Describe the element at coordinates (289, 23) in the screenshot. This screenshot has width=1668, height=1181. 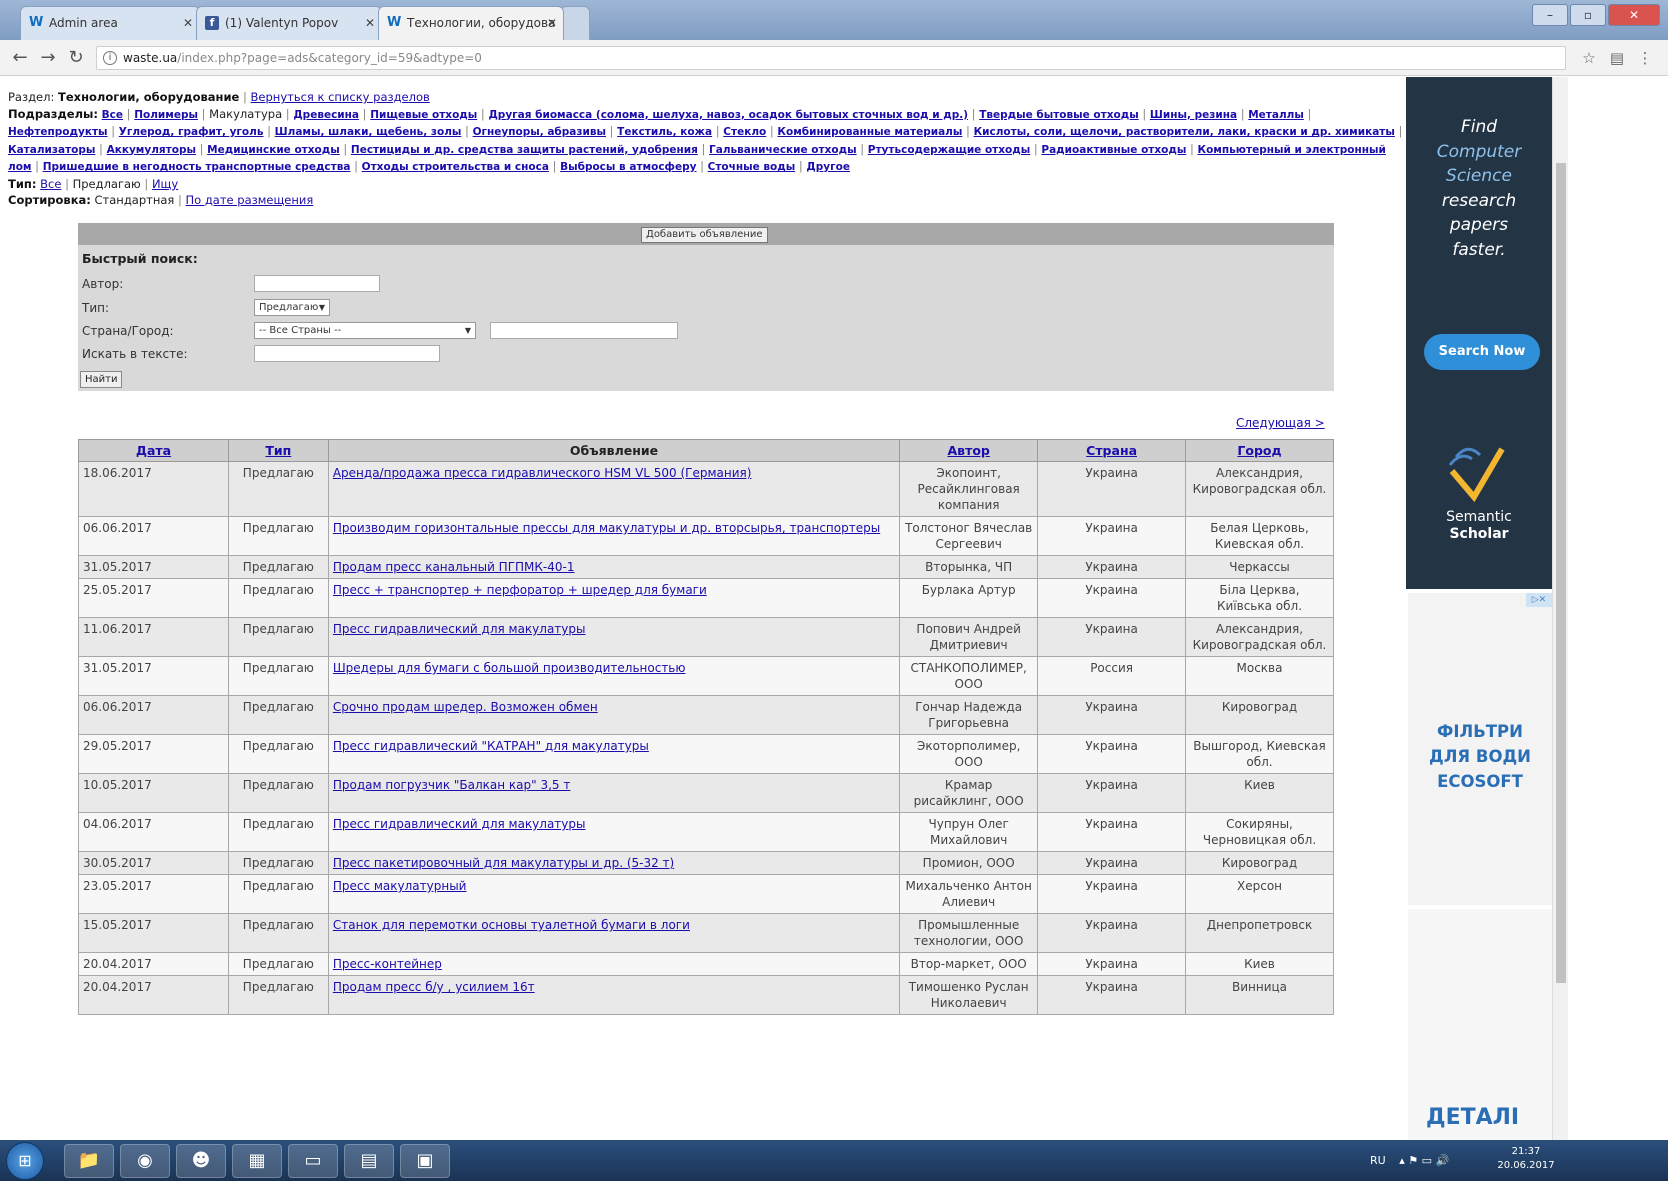
I see `tab-facebook: f (1) Valentyn Popov ✕` at that location.